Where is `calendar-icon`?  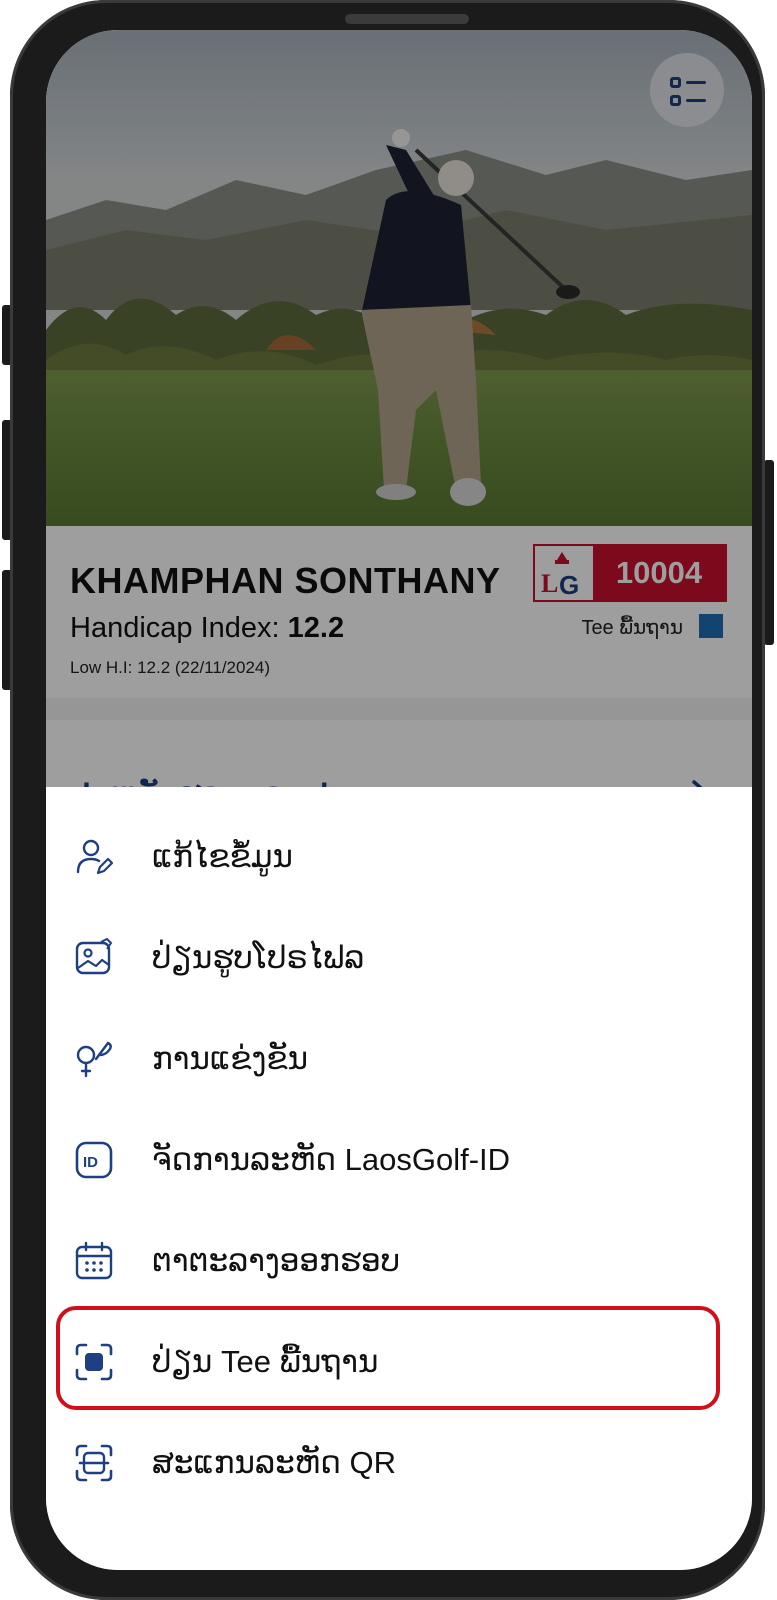
calendar-icon is located at coordinates (94, 1260).